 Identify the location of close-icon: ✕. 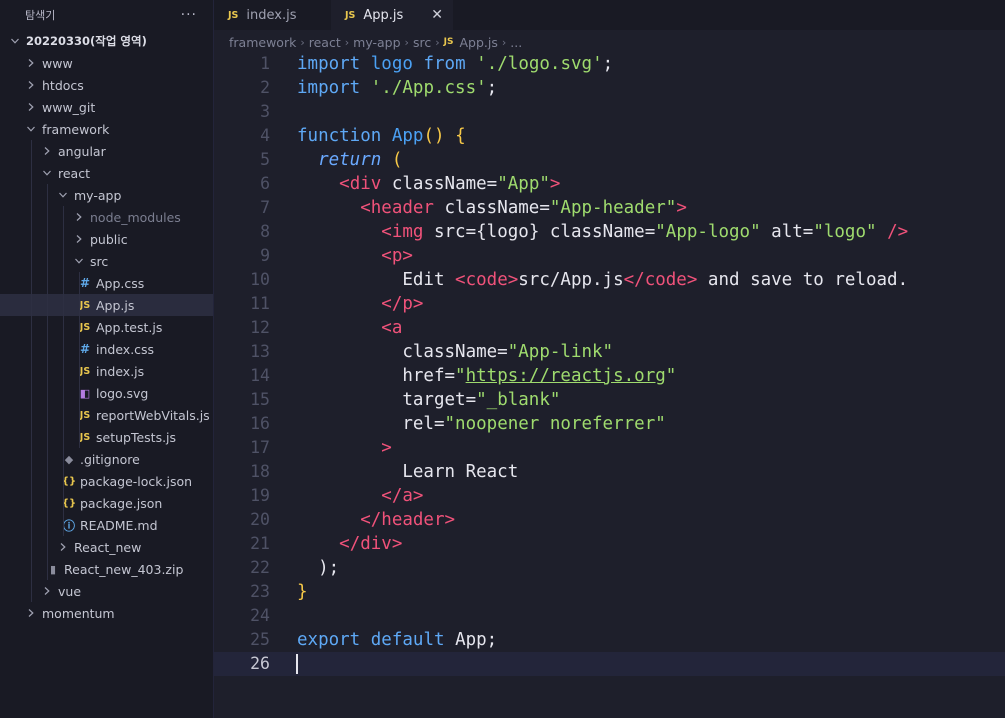
(437, 15).